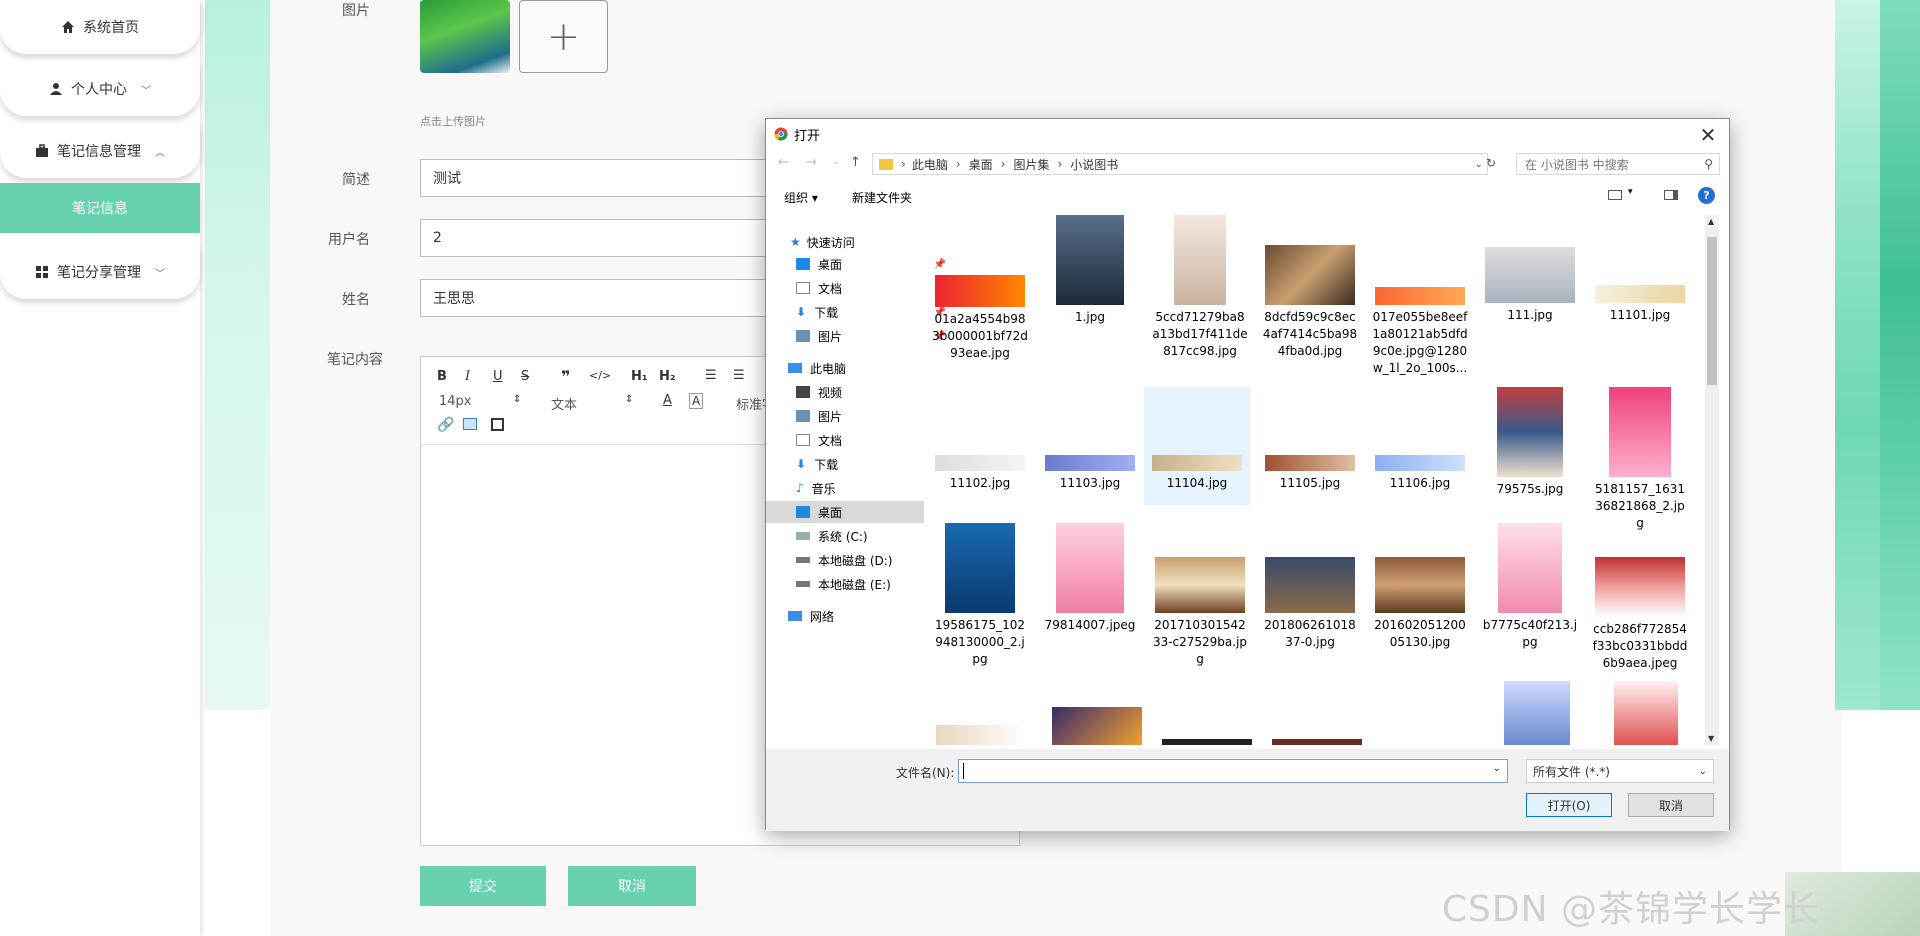 The image size is (1920, 936). Describe the element at coordinates (100, 208) in the screenshot. I see `sidebar-item-note-info: 笔记信息` at that location.